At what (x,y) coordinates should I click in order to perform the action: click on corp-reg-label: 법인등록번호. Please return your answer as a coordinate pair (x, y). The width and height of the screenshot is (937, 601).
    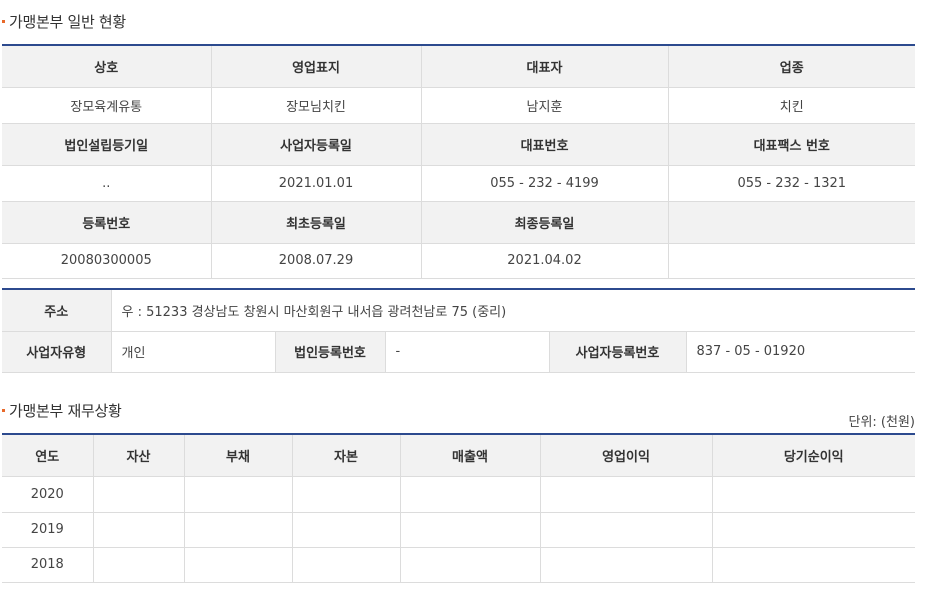
    Looking at the image, I should click on (329, 352).